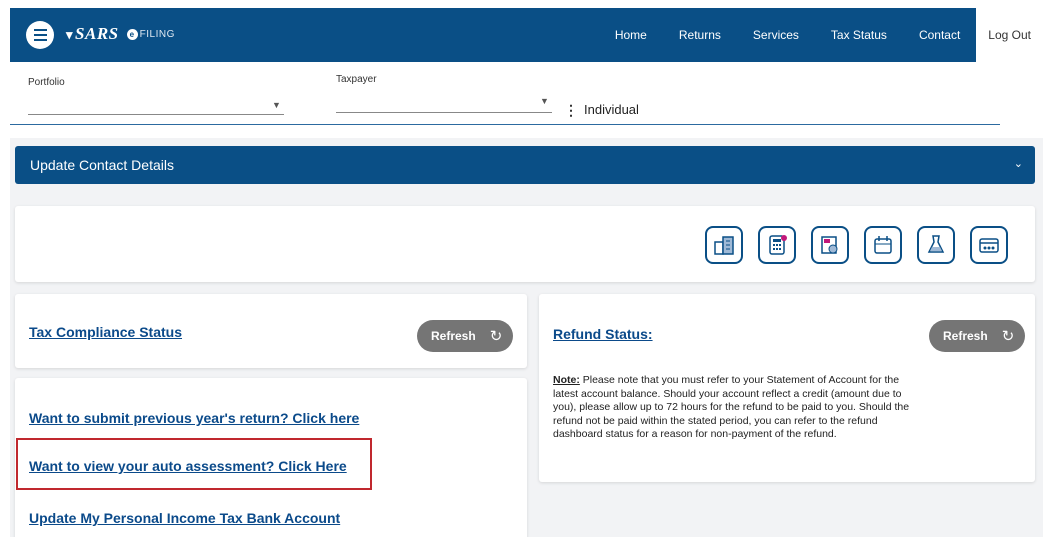  Describe the element at coordinates (989, 245) in the screenshot. I see `payment-card-icon` at that location.